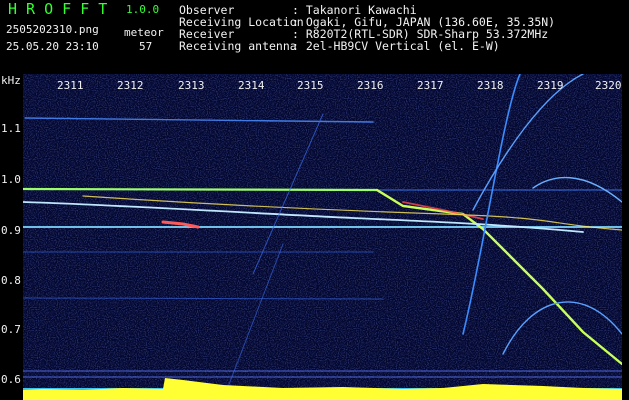 This screenshot has width=629, height=400. Describe the element at coordinates (430, 85) in the screenshot. I see `x-tick-label: 2317` at that location.